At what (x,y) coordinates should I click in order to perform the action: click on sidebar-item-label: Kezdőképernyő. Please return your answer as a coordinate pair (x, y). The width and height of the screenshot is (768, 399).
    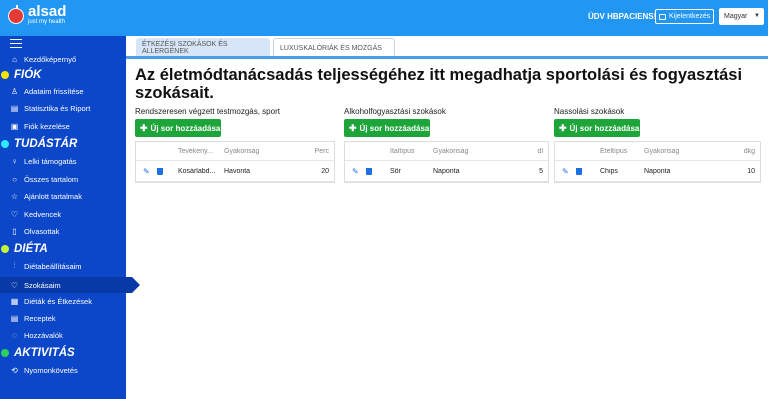
    Looking at the image, I should click on (50, 59).